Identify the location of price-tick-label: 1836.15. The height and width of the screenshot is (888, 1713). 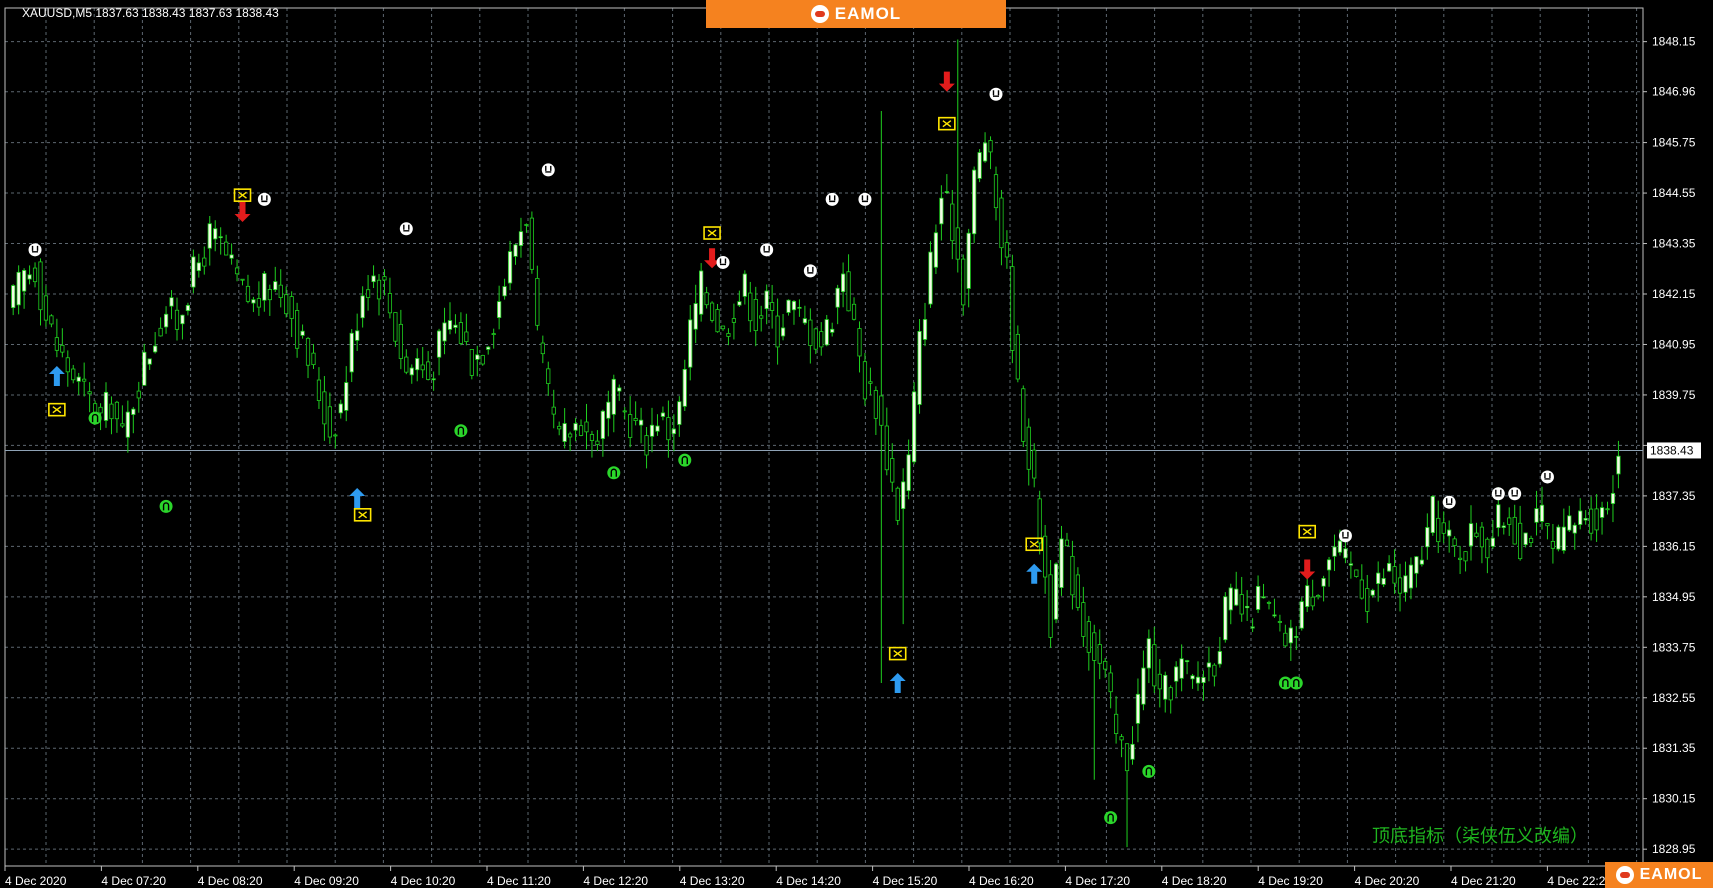
(1674, 546).